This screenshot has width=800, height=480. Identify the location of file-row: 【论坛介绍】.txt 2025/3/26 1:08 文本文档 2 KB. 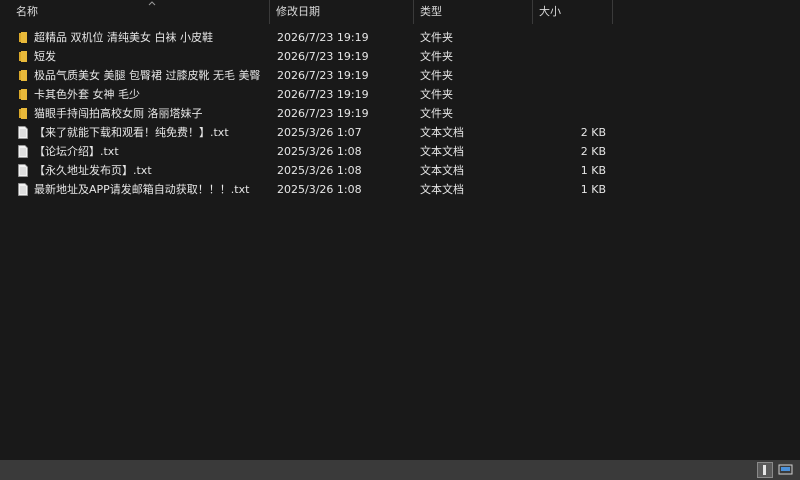
(400, 151).